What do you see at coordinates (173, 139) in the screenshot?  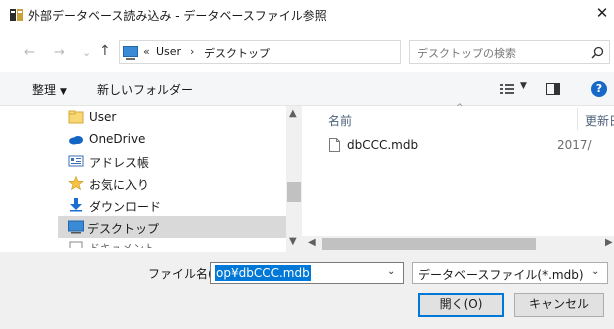 I see `nav-item-onedrive: OneDrive` at bounding box center [173, 139].